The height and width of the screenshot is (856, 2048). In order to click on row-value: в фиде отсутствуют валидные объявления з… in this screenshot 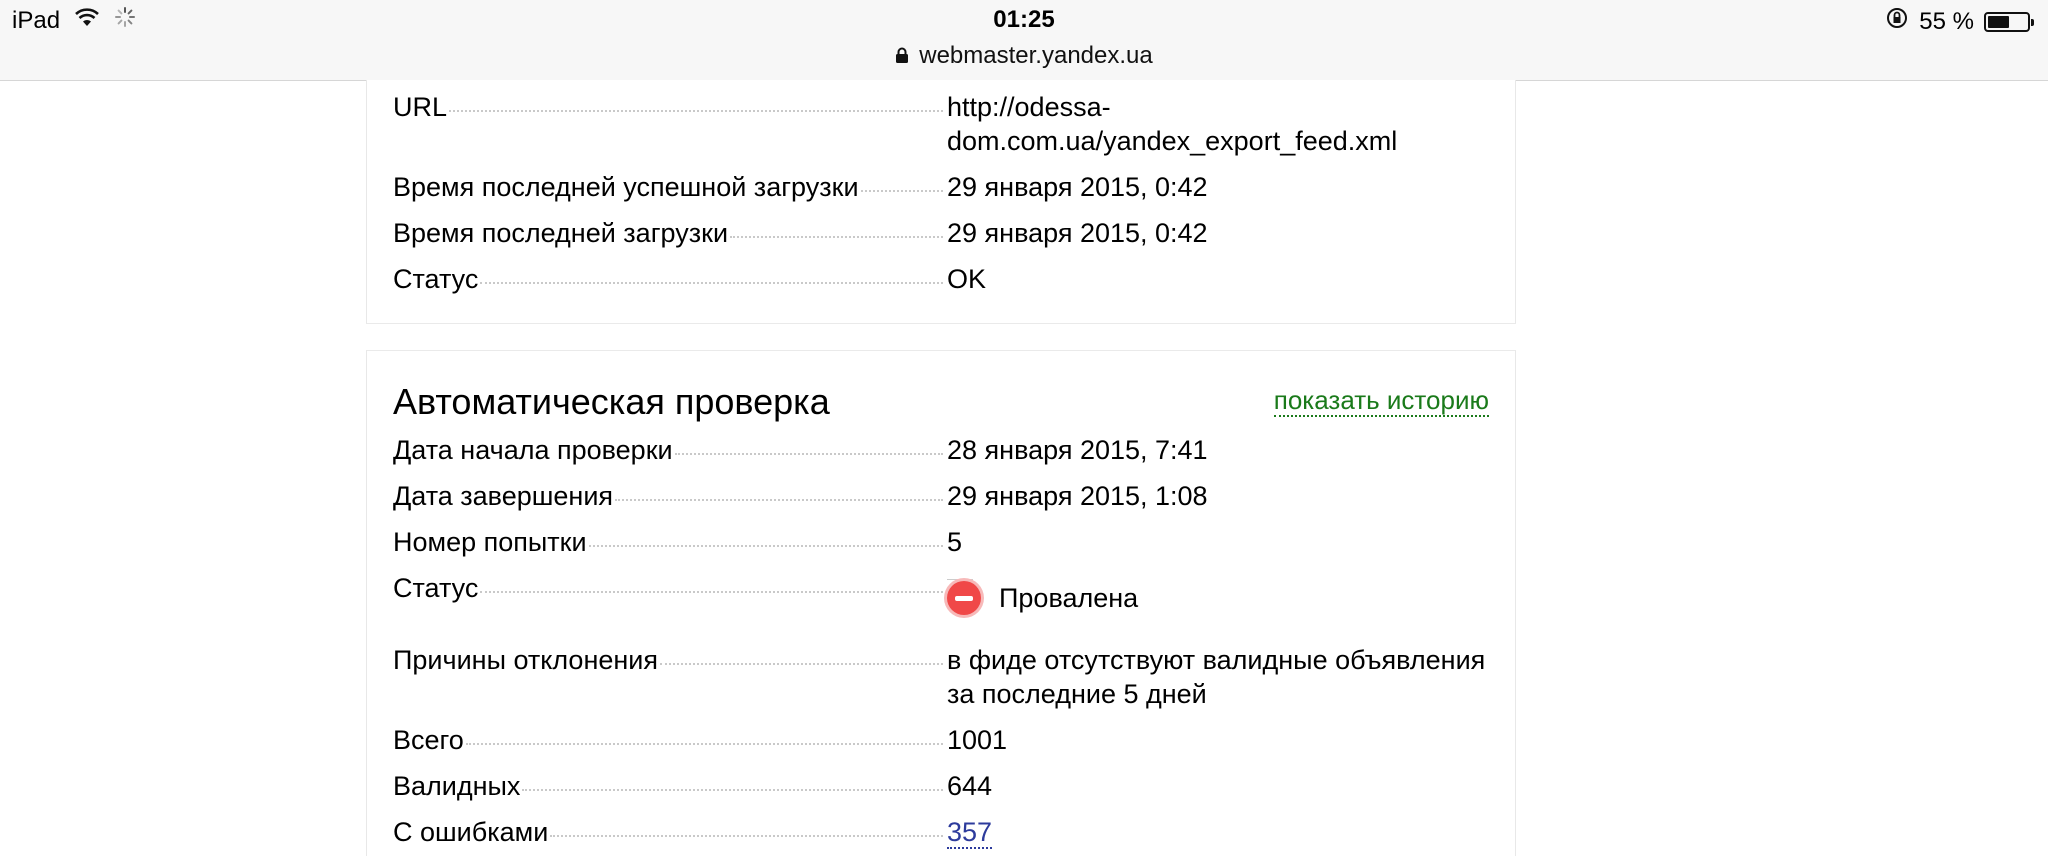, I will do `click(1216, 677)`.